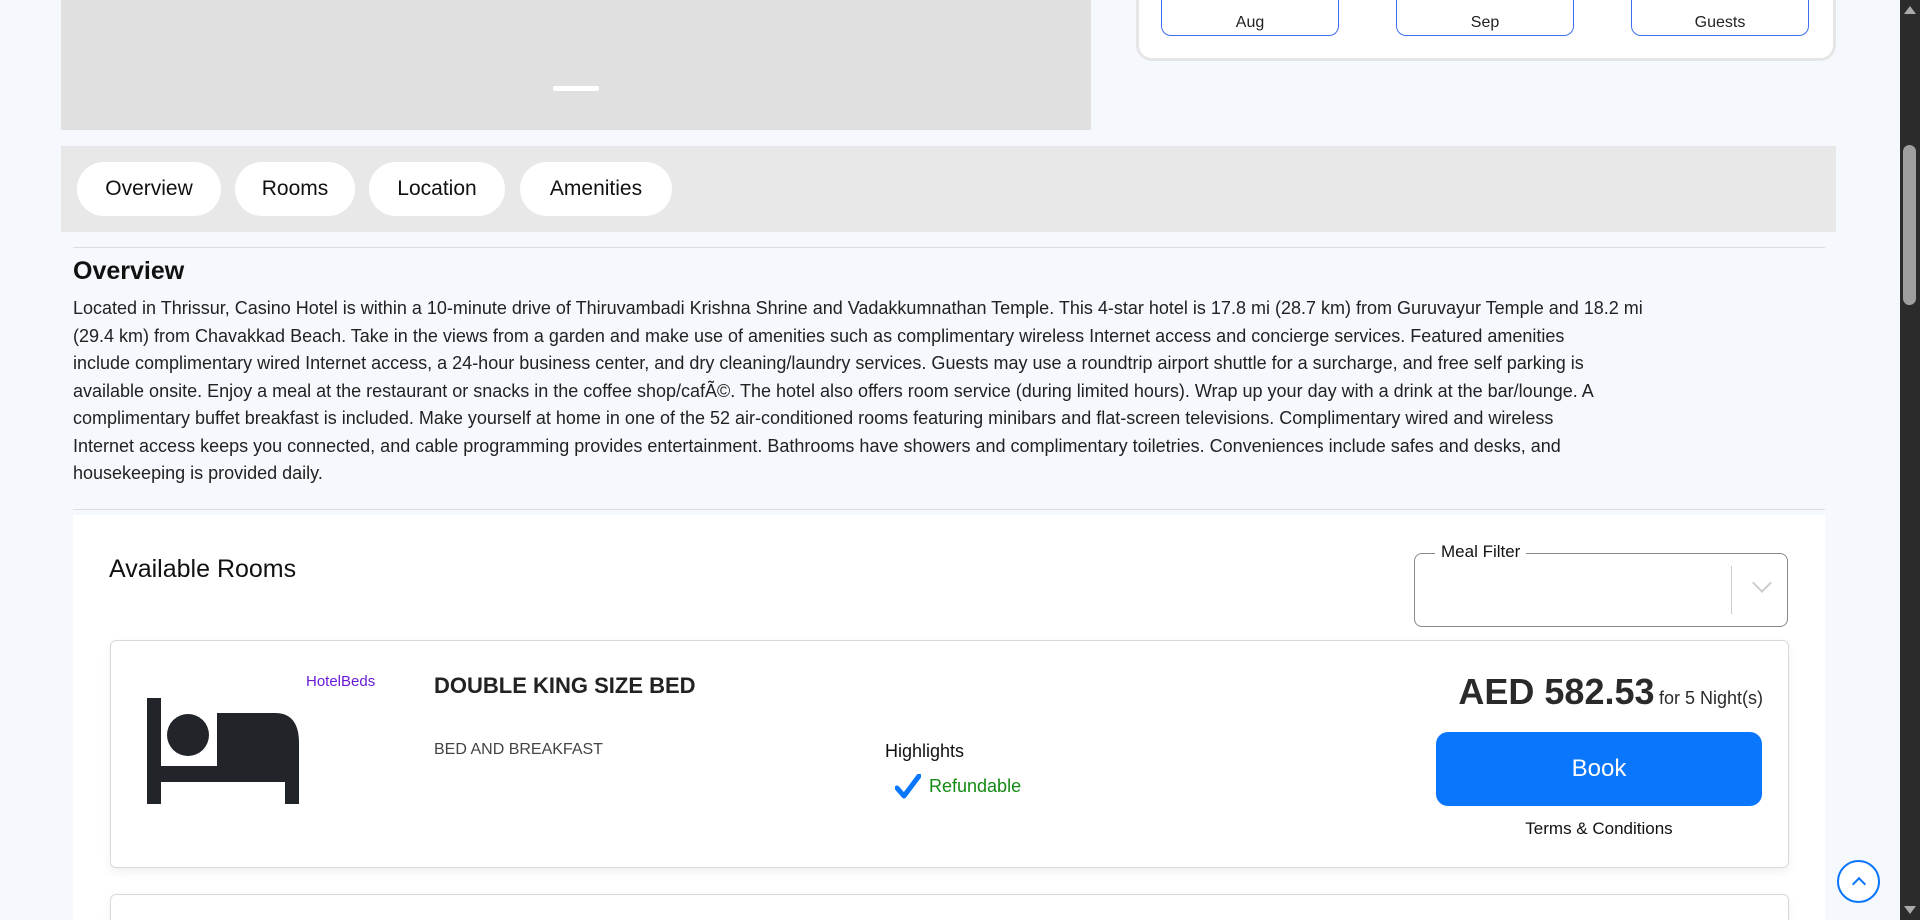 The width and height of the screenshot is (1920, 920). What do you see at coordinates (1556, 691) in the screenshot?
I see `price-amount: AED 582.53` at bounding box center [1556, 691].